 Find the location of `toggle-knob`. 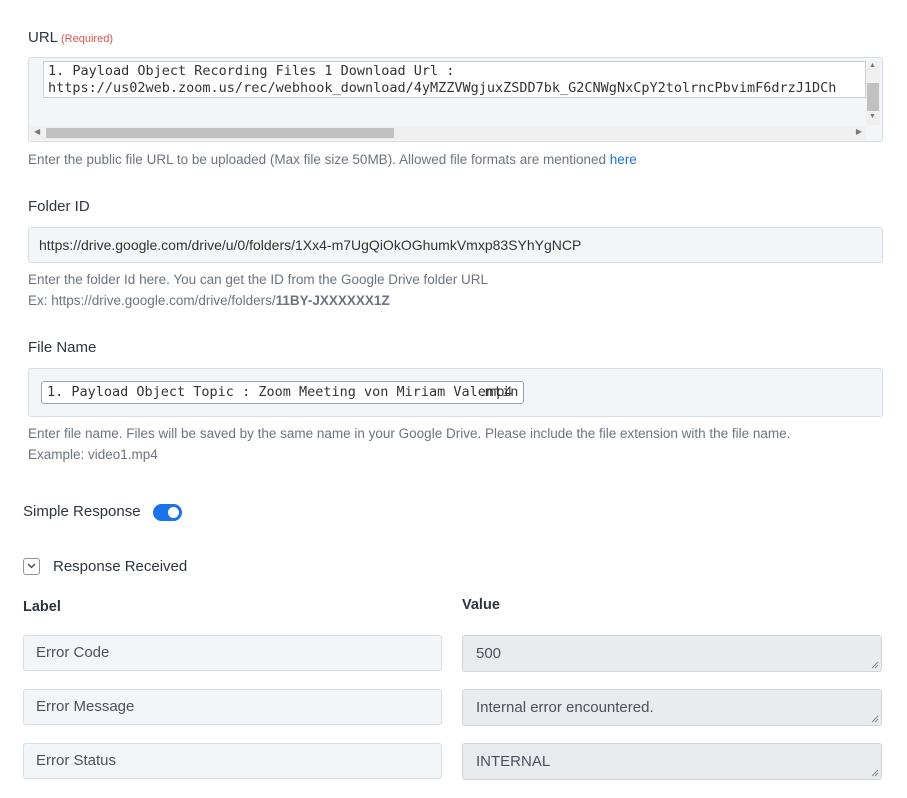

toggle-knob is located at coordinates (173, 512).